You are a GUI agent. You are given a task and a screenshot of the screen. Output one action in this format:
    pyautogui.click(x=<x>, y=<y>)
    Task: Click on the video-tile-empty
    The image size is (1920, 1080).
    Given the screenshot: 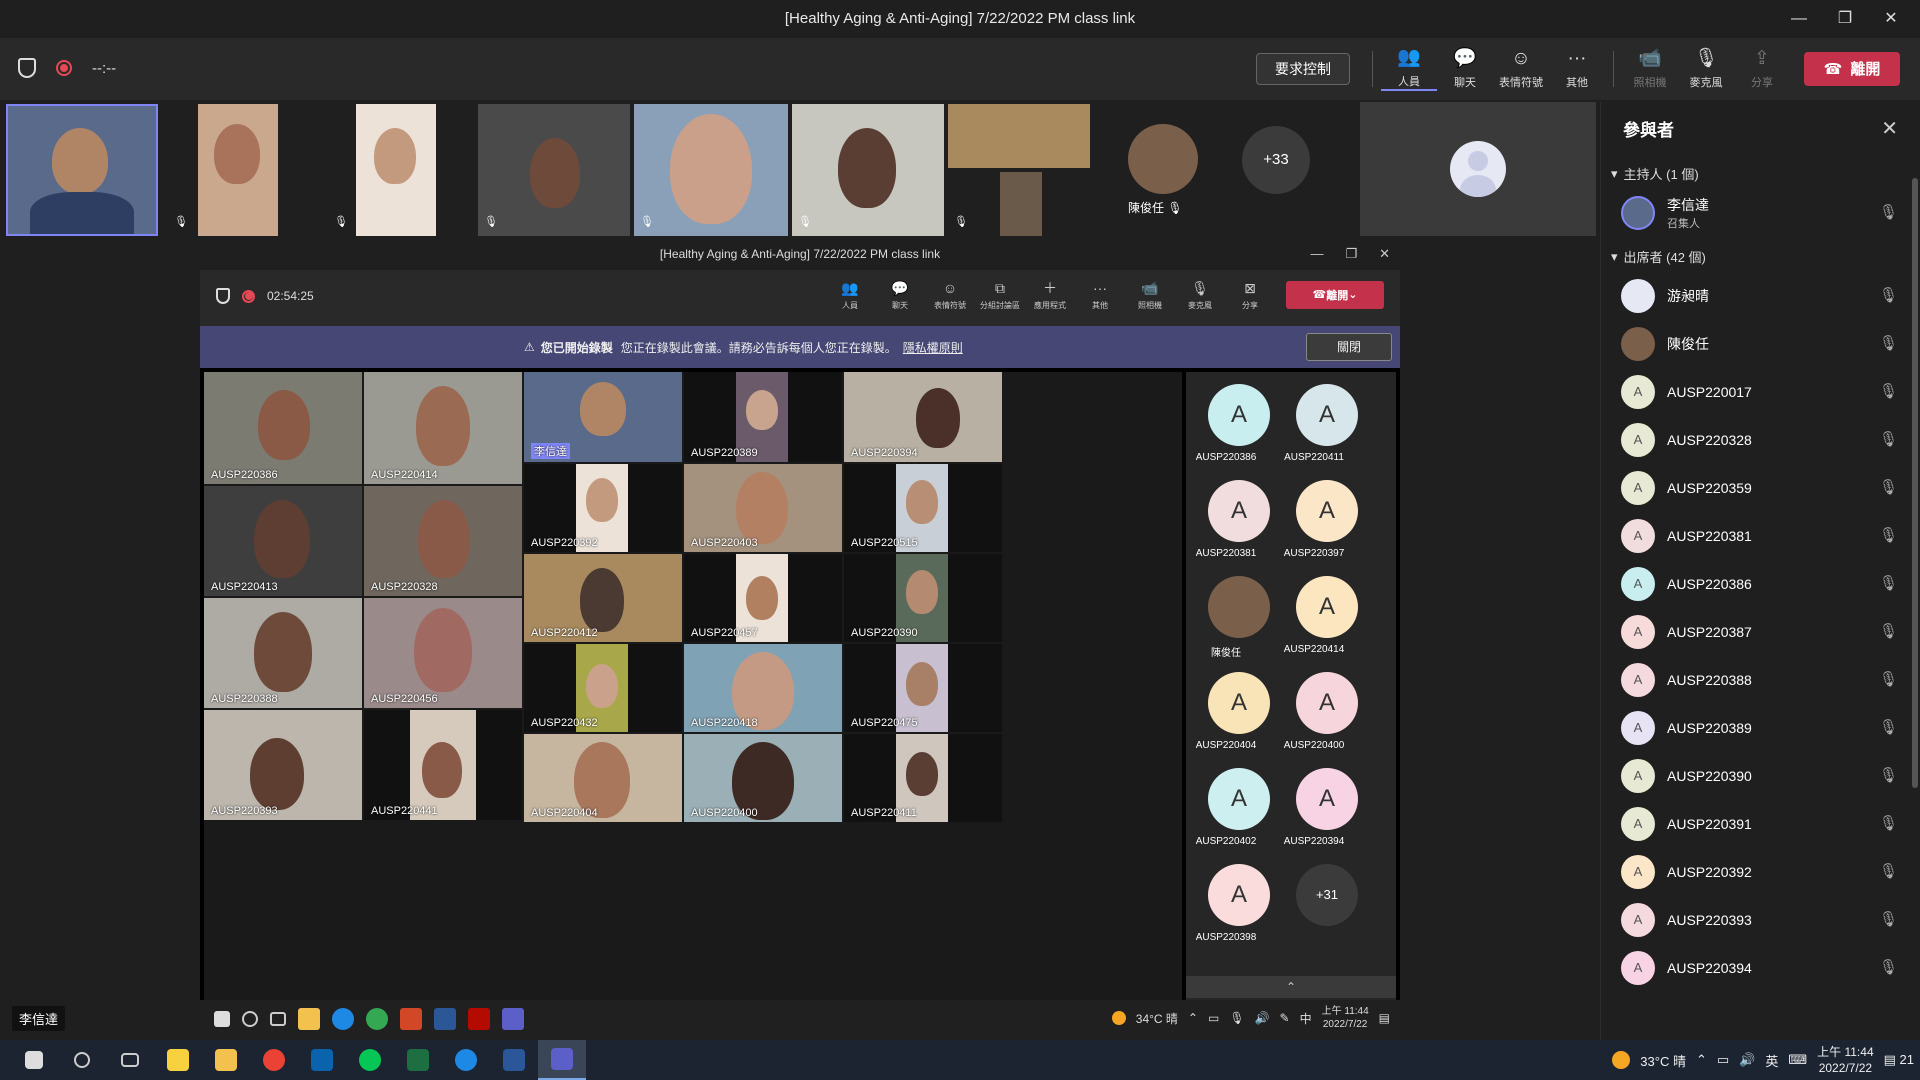 What is the action you would take?
    pyautogui.click(x=1478, y=169)
    